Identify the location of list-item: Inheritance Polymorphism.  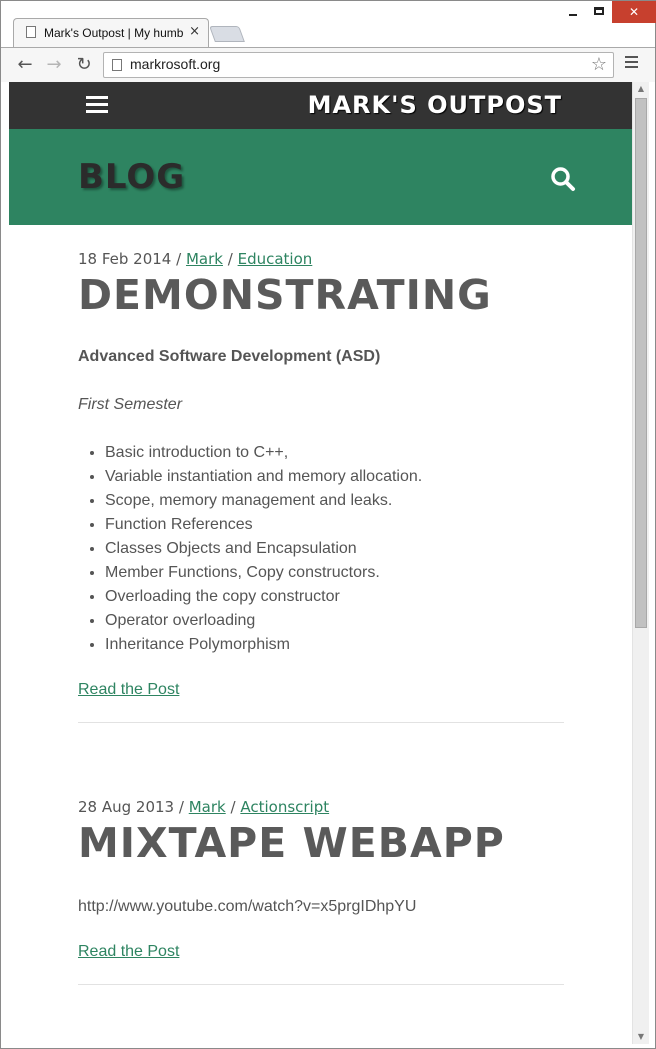
(334, 645).